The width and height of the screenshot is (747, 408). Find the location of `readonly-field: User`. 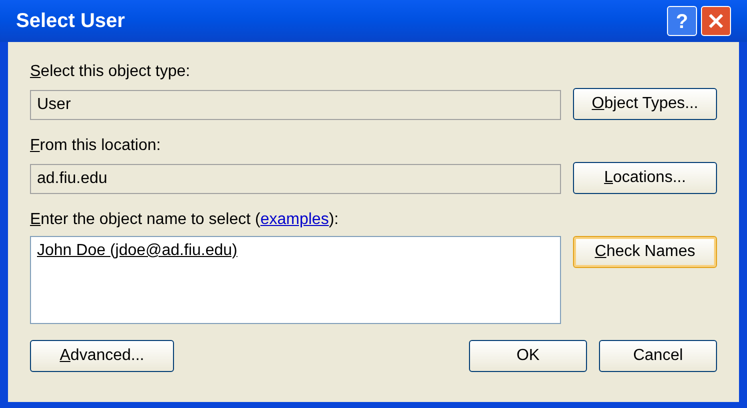

readonly-field: User is located at coordinates (295, 105).